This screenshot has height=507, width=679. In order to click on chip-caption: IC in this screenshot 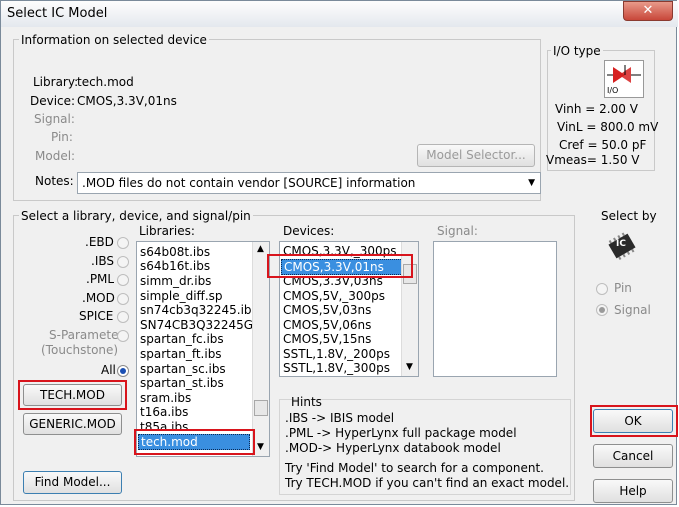, I will do `click(621, 244)`.